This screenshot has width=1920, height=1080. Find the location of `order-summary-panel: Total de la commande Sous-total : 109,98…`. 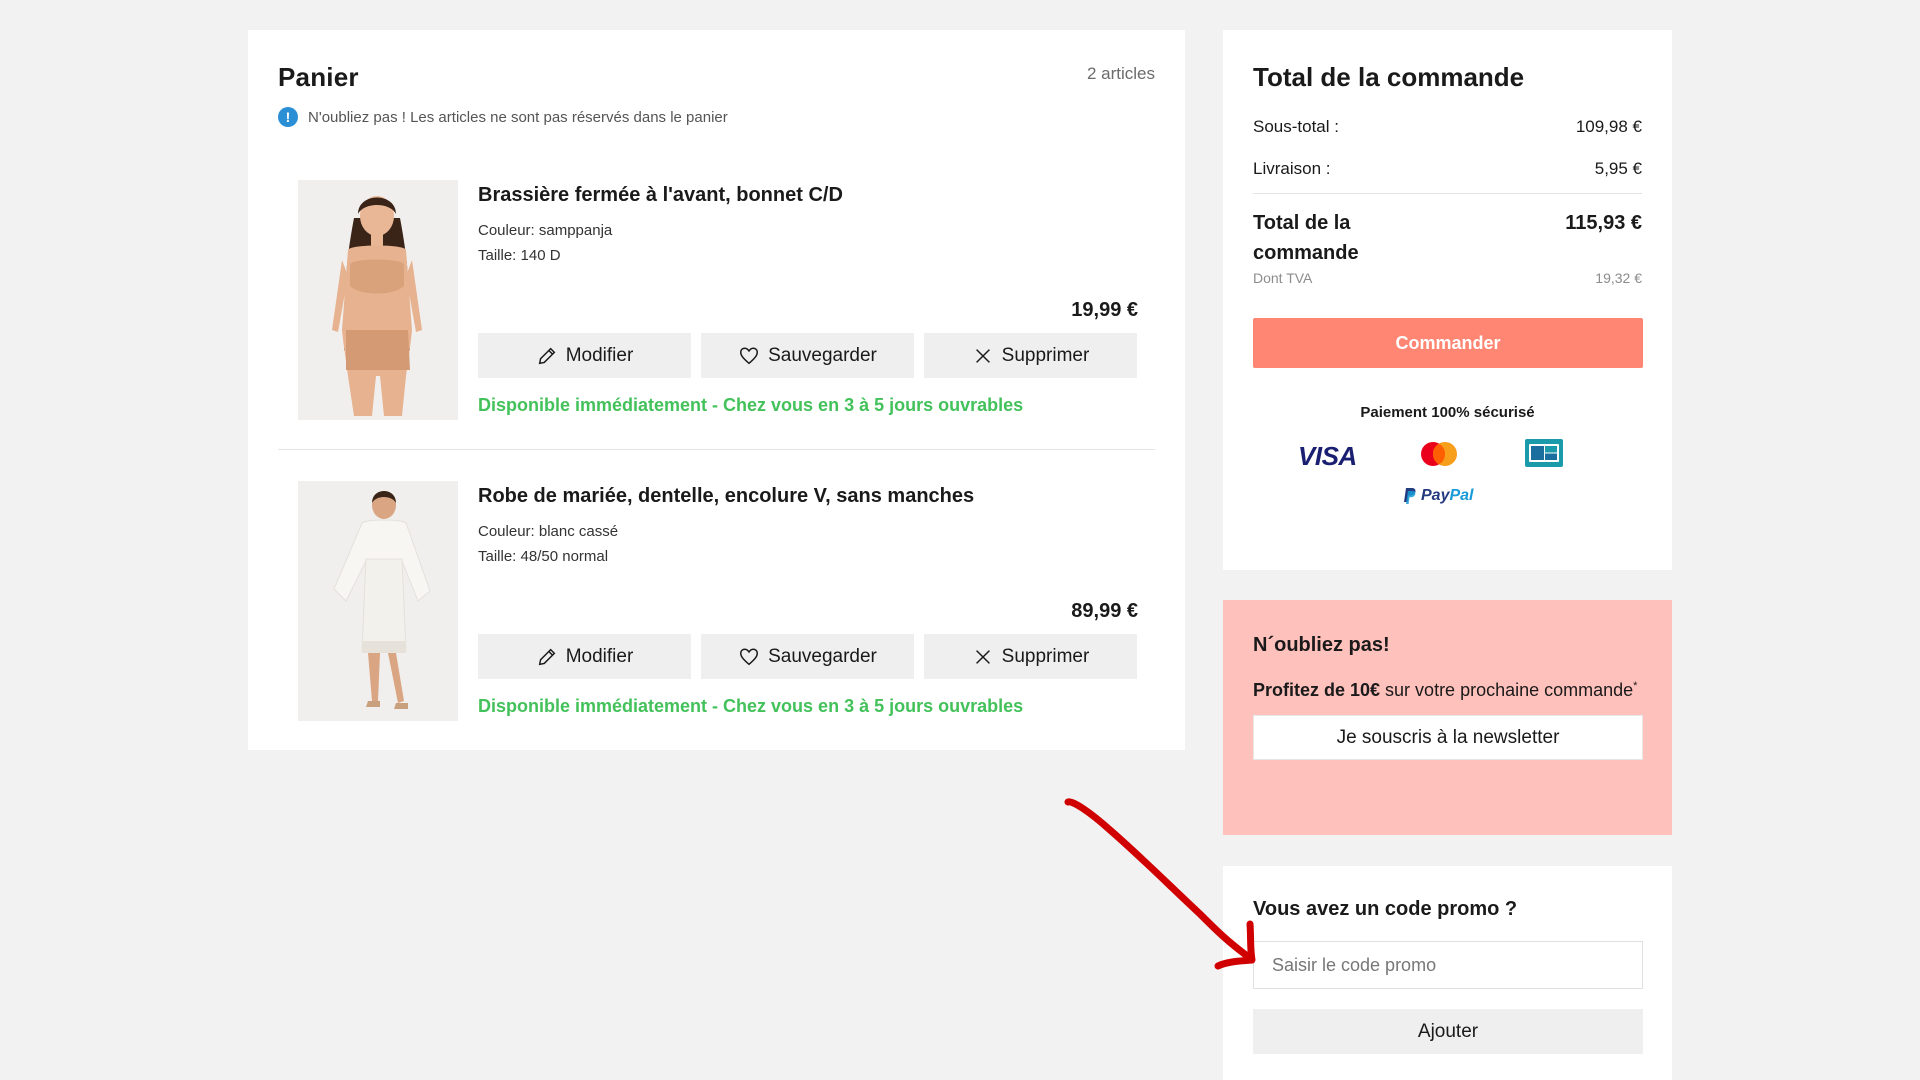

order-summary-panel: Total de la commande Sous-total : 109,98… is located at coordinates (1447, 300).